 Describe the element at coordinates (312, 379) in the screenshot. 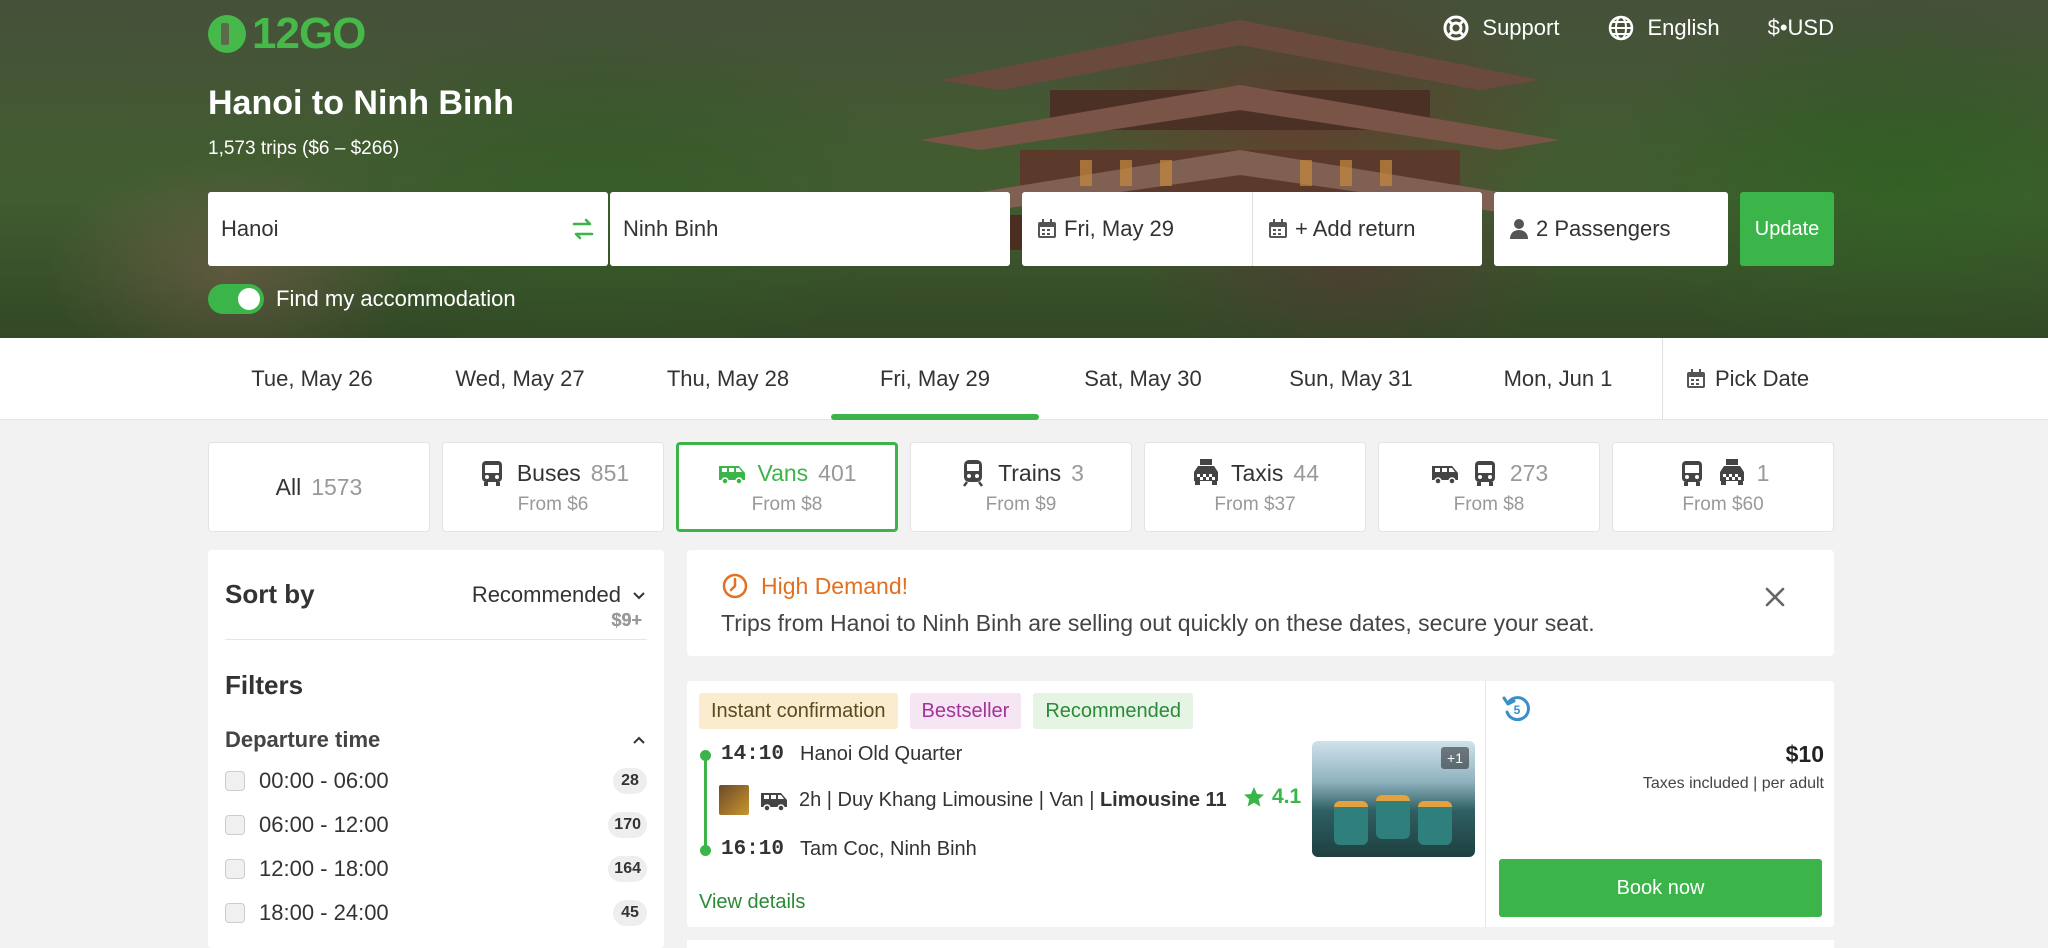

I see `date-tab: Tue, May 26` at that location.